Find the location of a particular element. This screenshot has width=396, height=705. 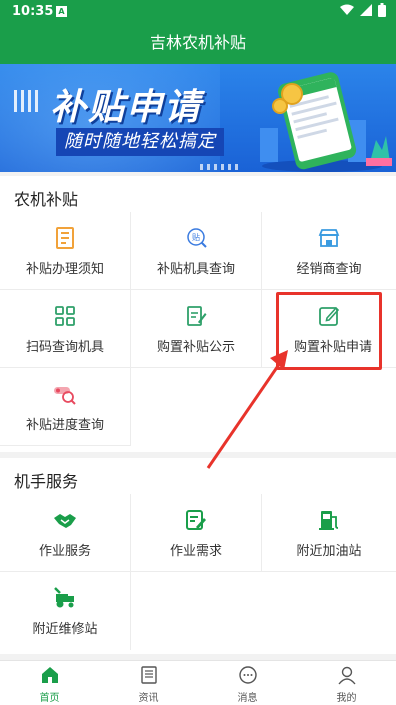

fuel-pump-icon is located at coordinates (329, 520).